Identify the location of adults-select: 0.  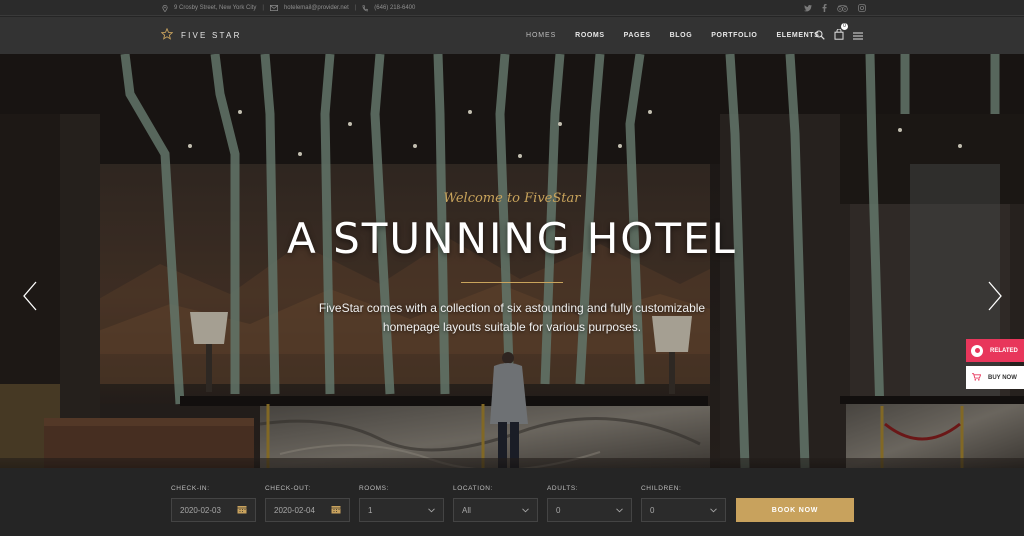
(589, 510).